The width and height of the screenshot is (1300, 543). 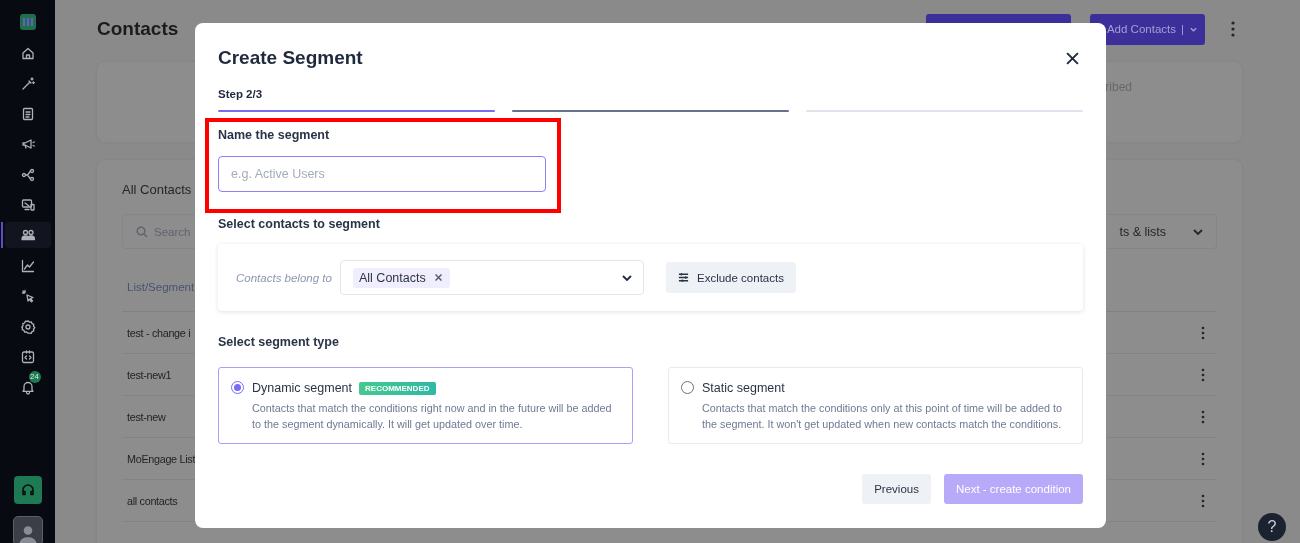 I want to click on bell-icon, so click(x=27, y=387).